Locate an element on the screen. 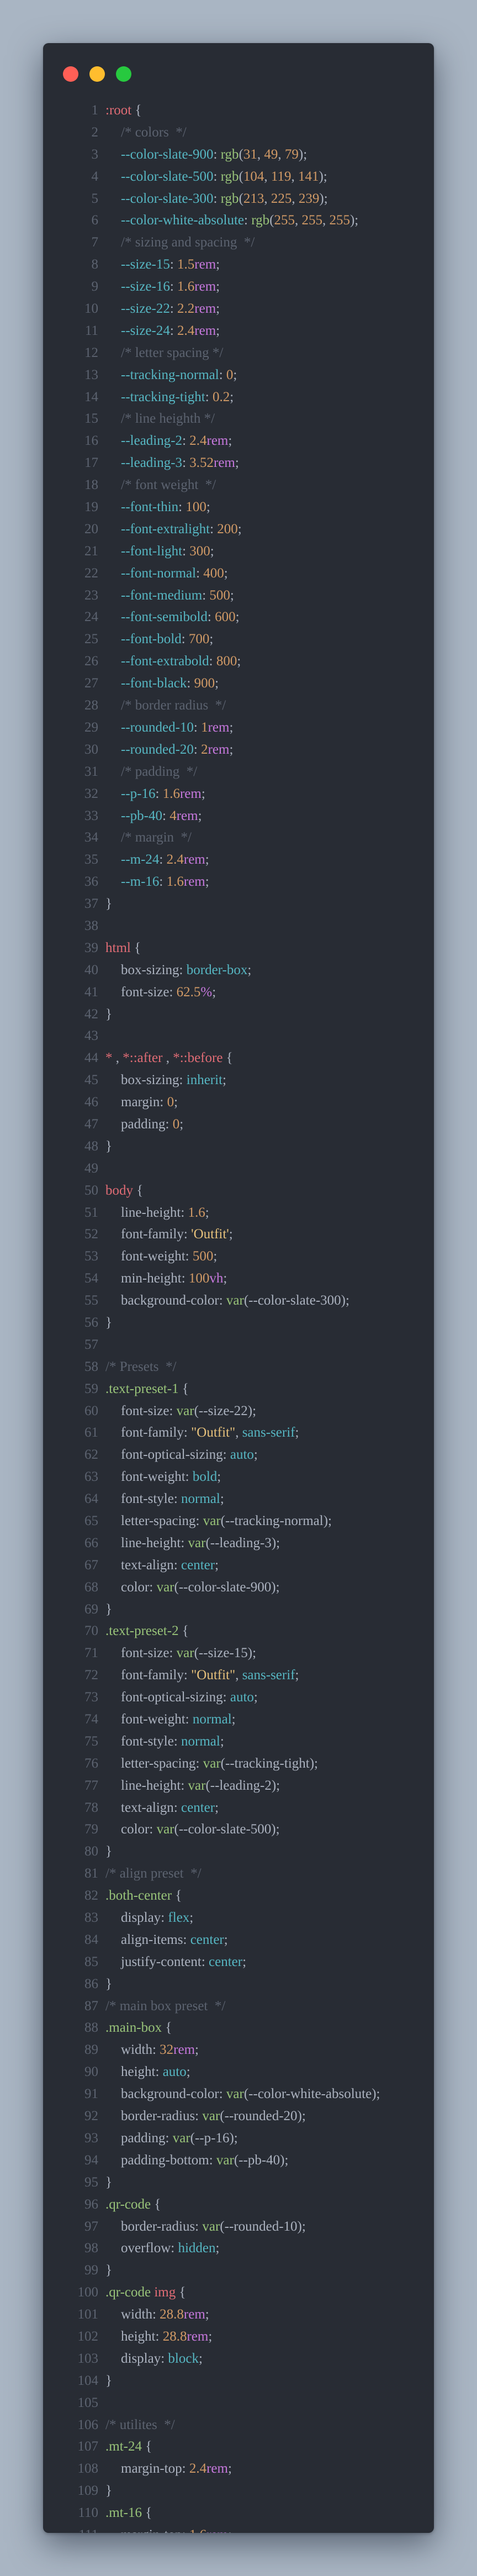 Image resolution: width=477 pixels, height=2576 pixels. code-line: 102 height: 28.8rem; is located at coordinates (239, 2337).